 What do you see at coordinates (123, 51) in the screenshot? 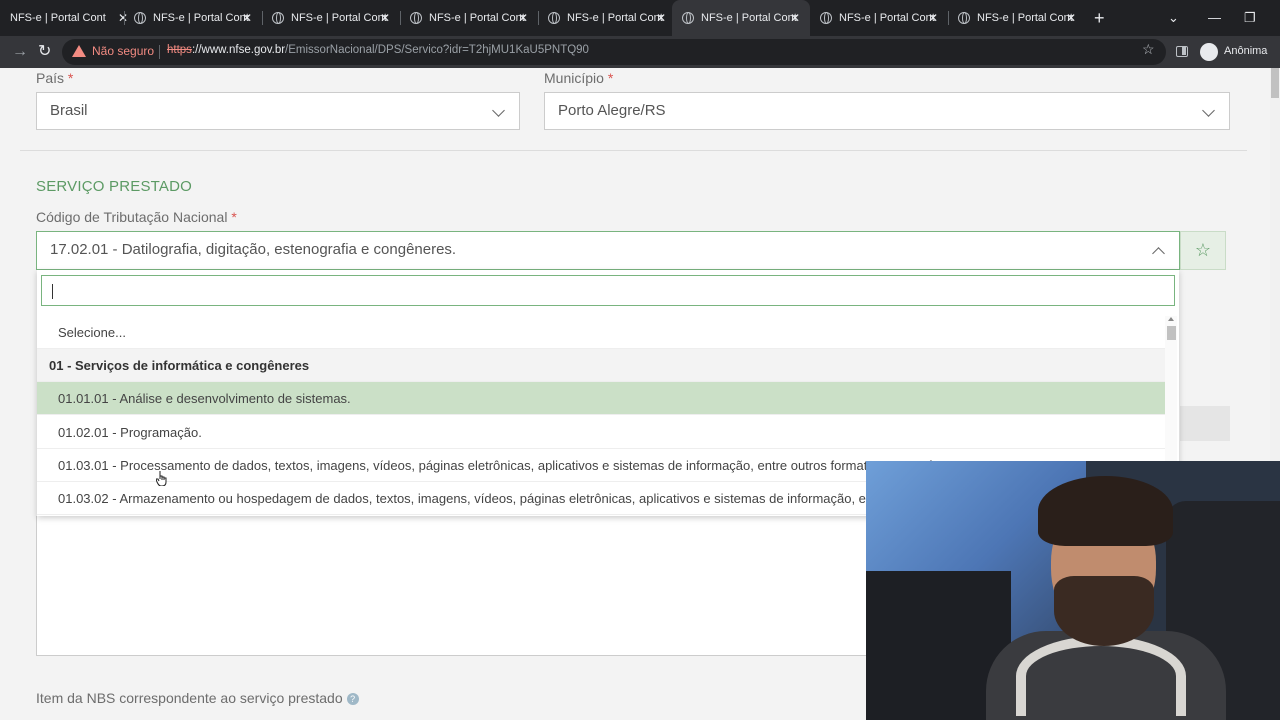
I see `security-status: Não seguro` at bounding box center [123, 51].